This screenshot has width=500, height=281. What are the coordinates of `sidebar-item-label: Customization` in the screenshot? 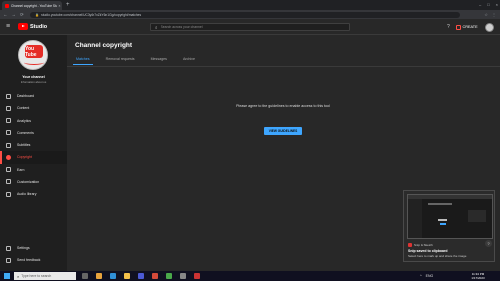 It's located at (28, 181).